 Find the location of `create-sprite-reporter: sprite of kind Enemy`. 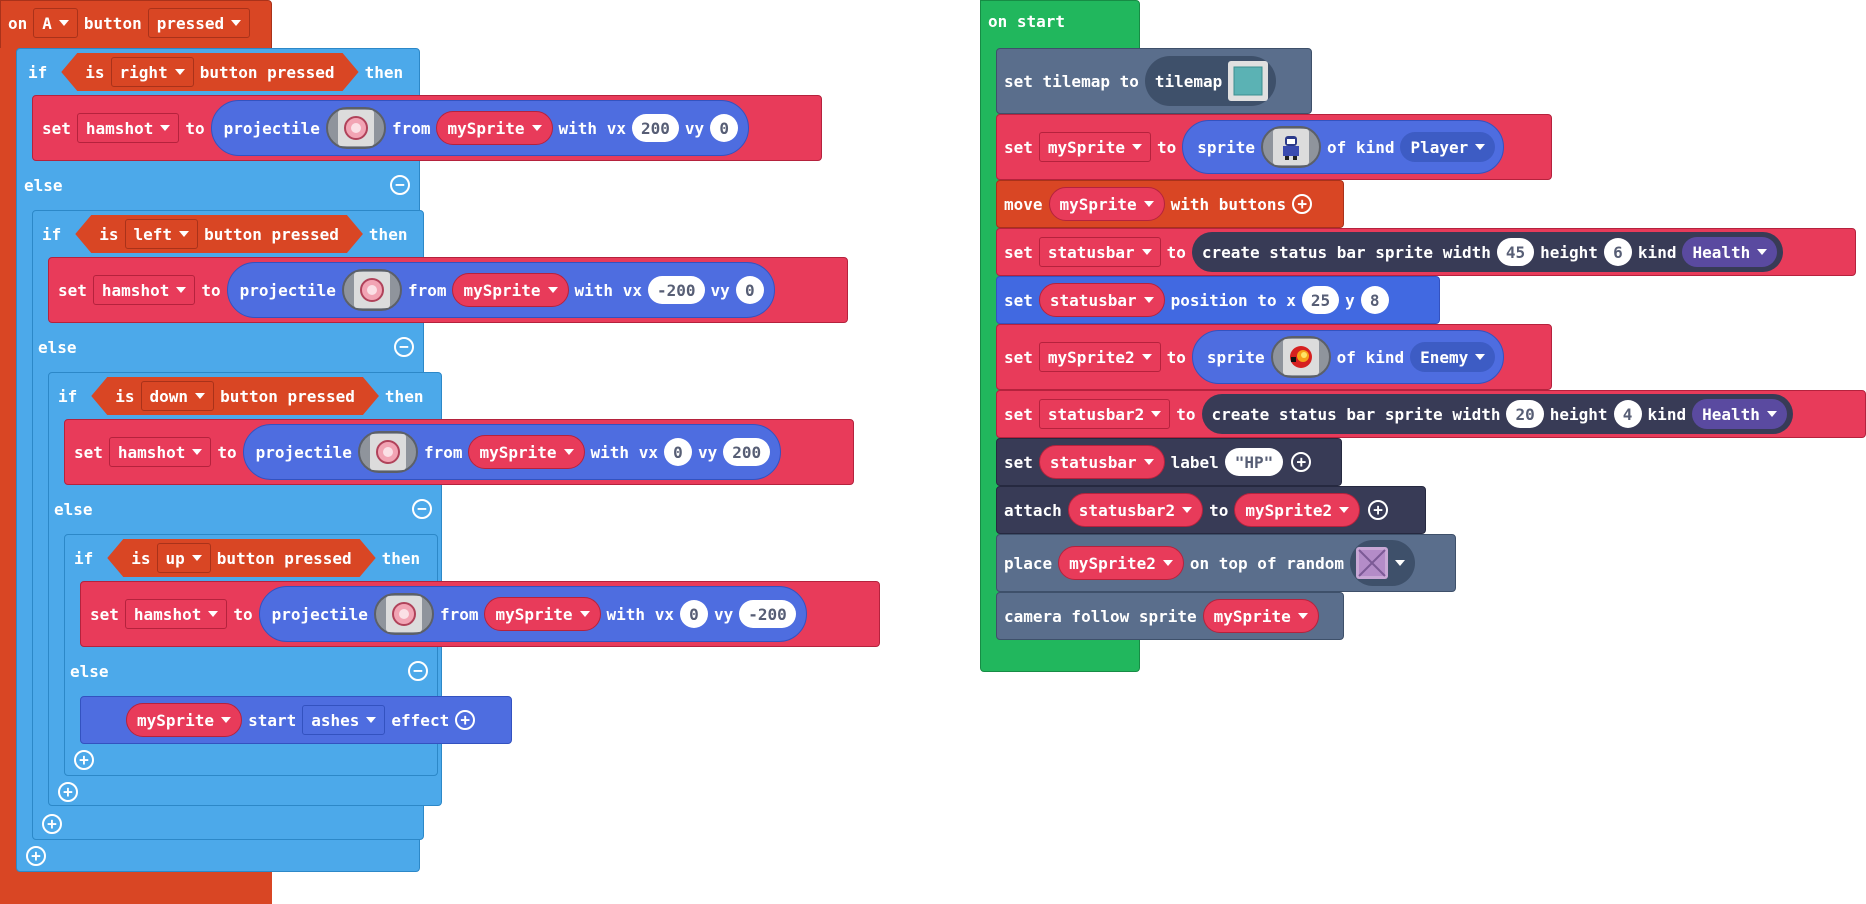

create-sprite-reporter: sprite of kind Enemy is located at coordinates (1348, 357).